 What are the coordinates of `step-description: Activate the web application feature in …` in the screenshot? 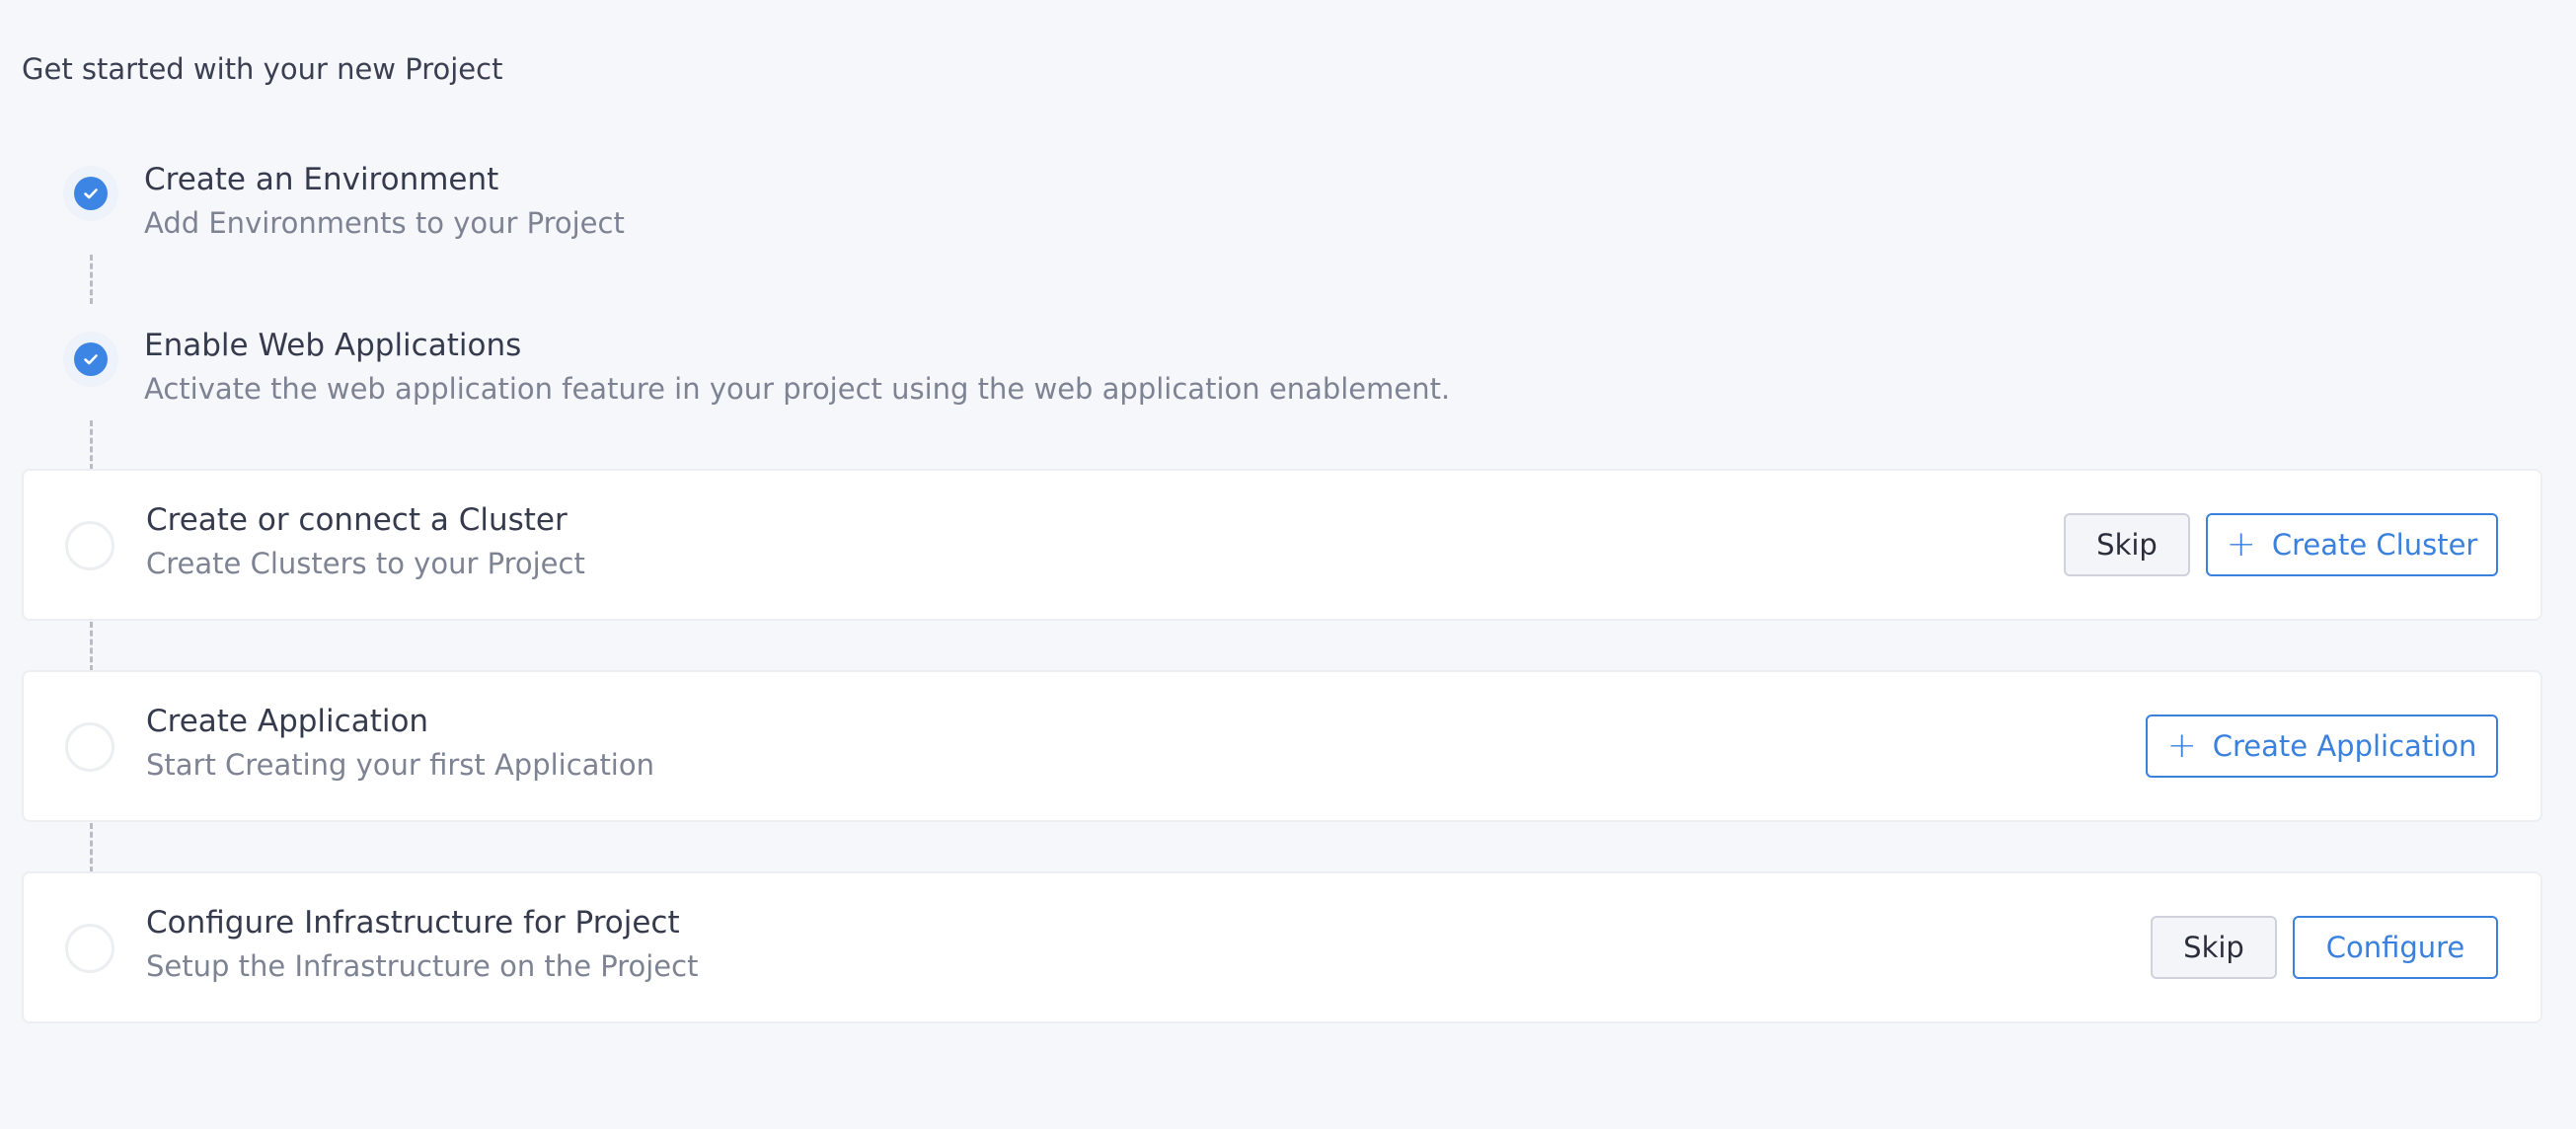 It's located at (798, 389).